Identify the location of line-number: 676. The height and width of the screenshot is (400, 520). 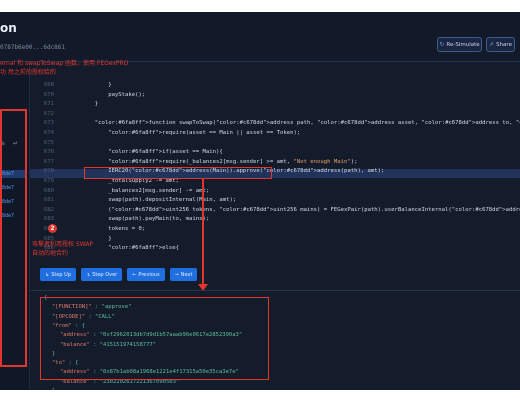
(48, 152).